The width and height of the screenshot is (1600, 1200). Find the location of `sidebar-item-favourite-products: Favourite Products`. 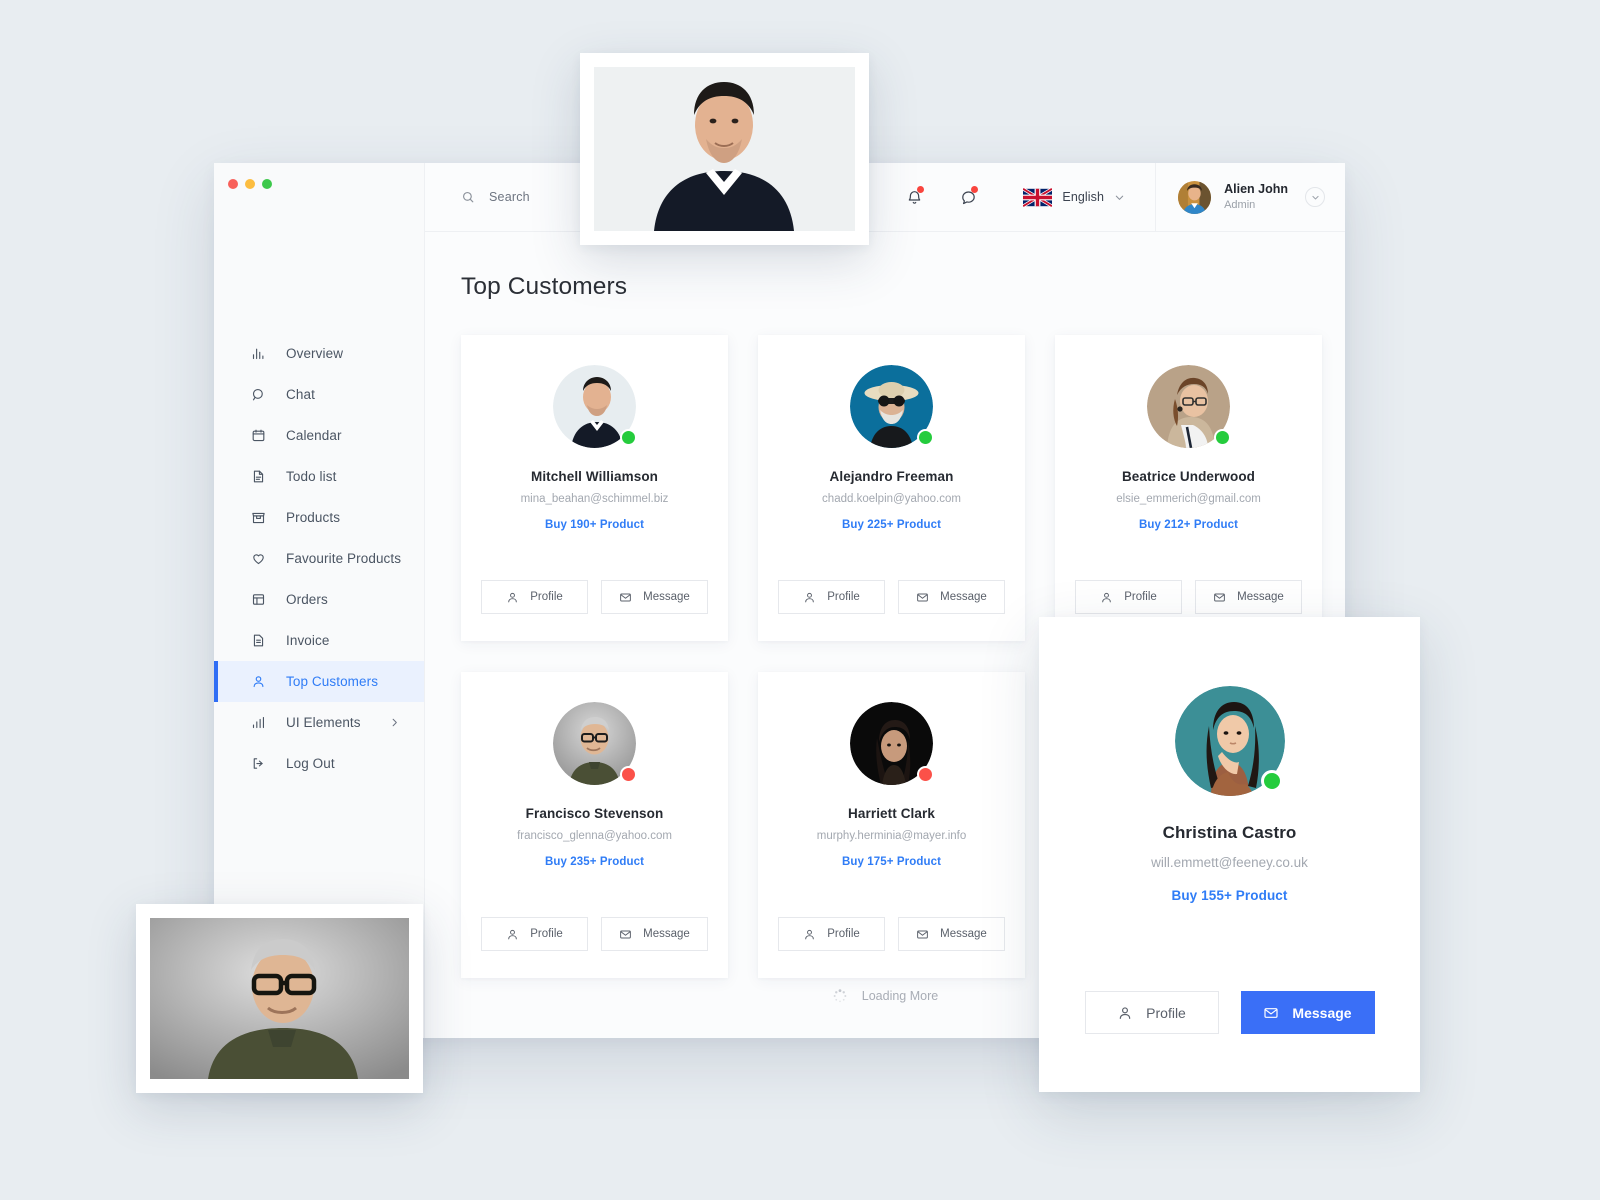

sidebar-item-favourite-products: Favourite Products is located at coordinates (319, 558).